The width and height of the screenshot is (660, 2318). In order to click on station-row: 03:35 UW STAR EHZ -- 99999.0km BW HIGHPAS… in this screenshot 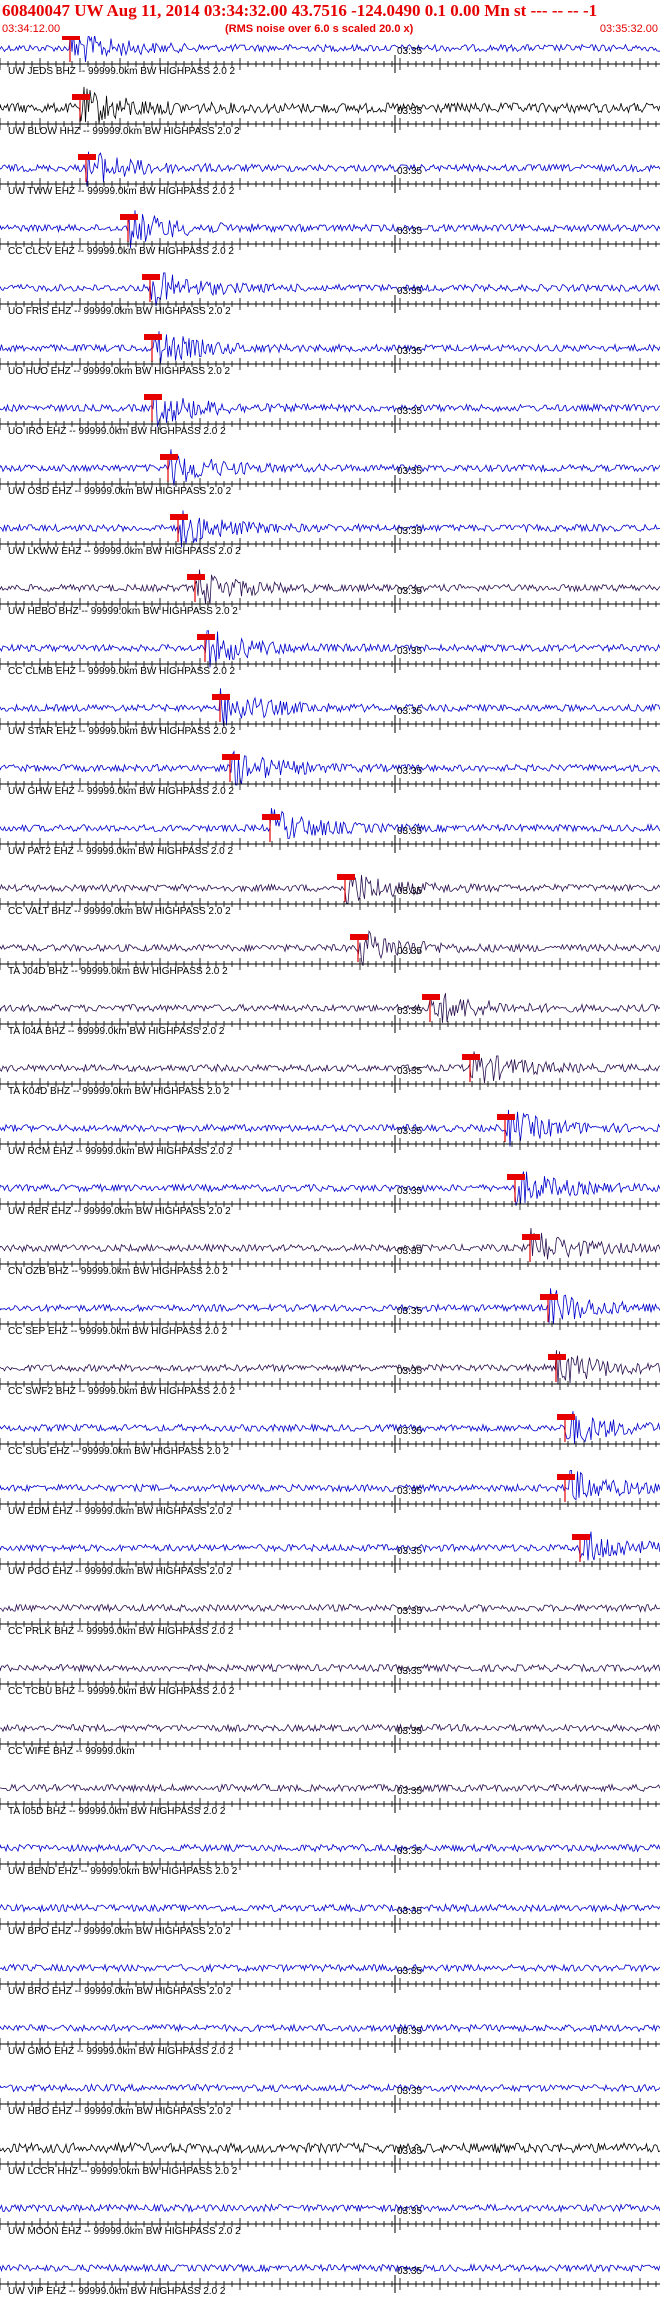, I will do `click(330, 712)`.